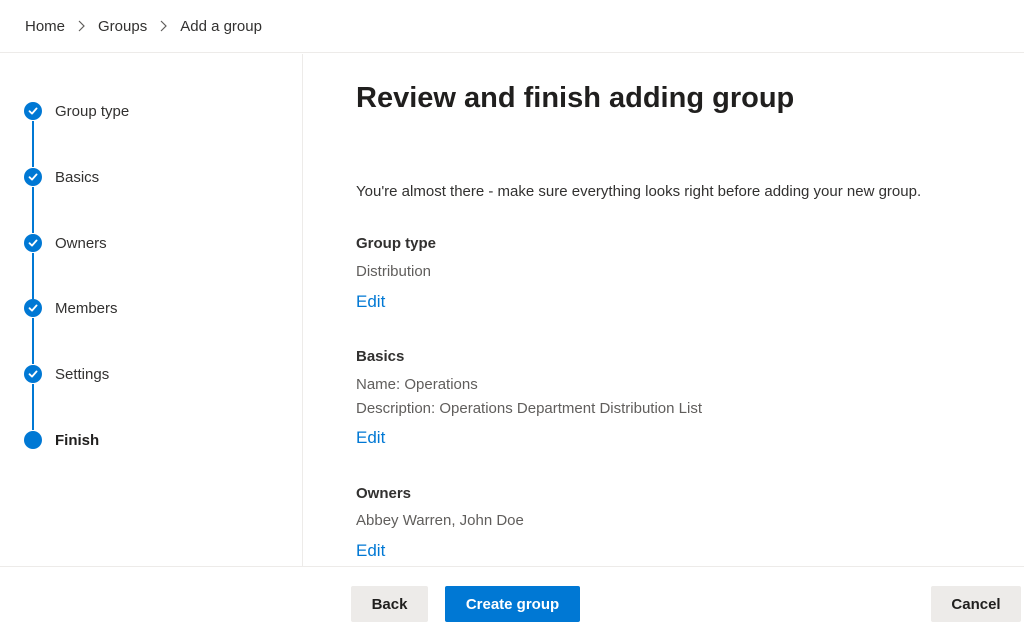  Describe the element at coordinates (417, 384) in the screenshot. I see `basics-name-value: Name: Operations` at that location.